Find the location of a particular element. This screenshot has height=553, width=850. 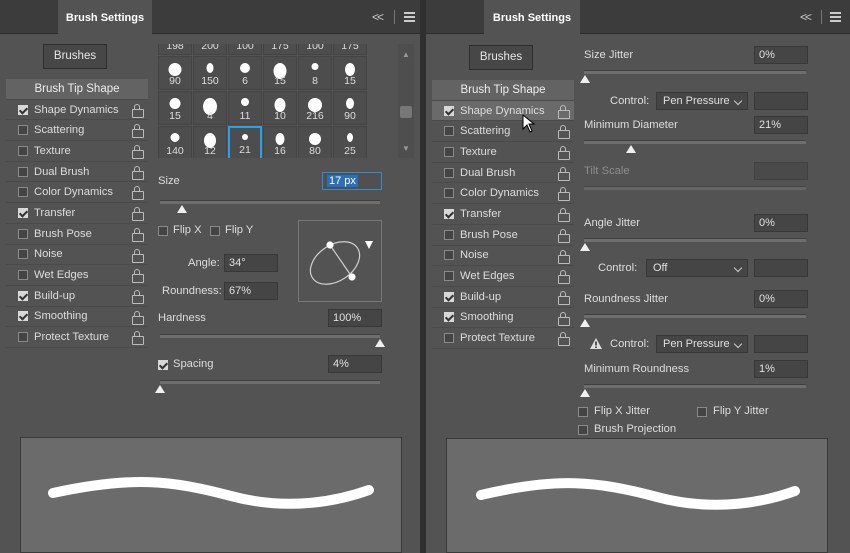

brush-preset-cell: 6 is located at coordinates (245, 73).